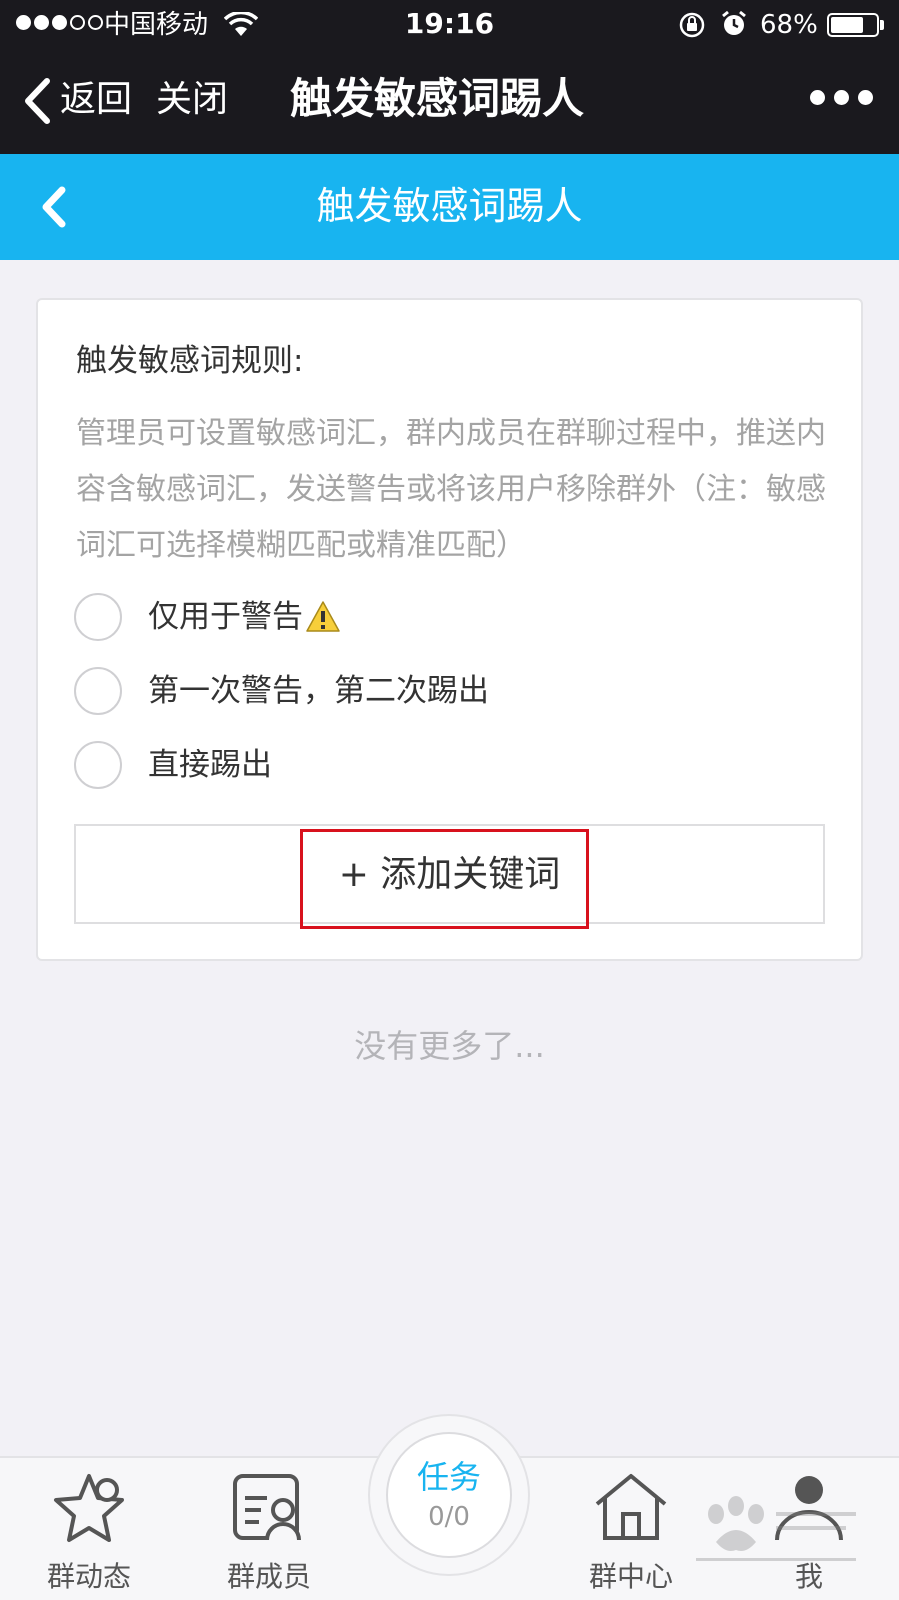 The image size is (899, 1600). I want to click on house-icon, so click(631, 1507).